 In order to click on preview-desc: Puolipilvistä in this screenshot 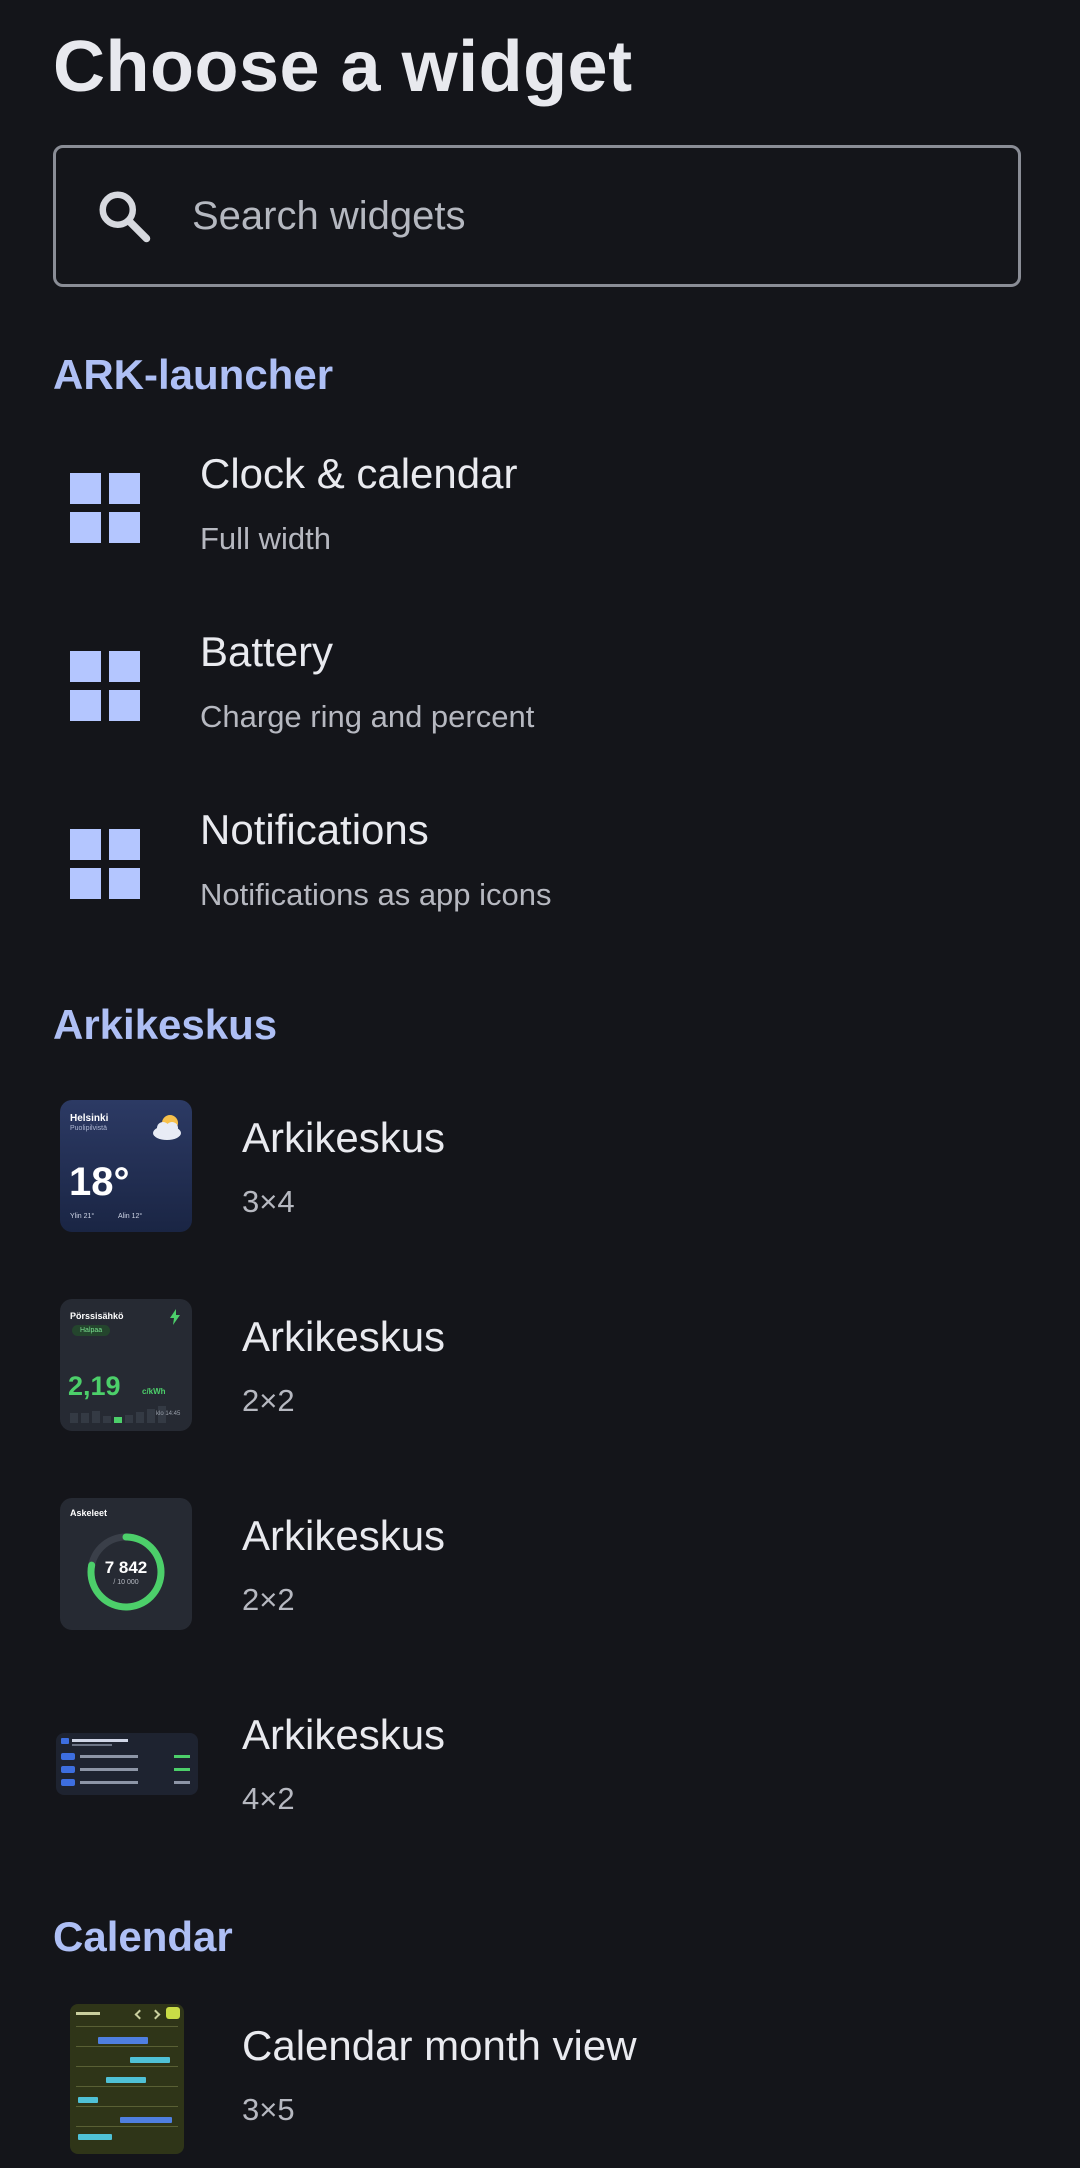, I will do `click(88, 1128)`.